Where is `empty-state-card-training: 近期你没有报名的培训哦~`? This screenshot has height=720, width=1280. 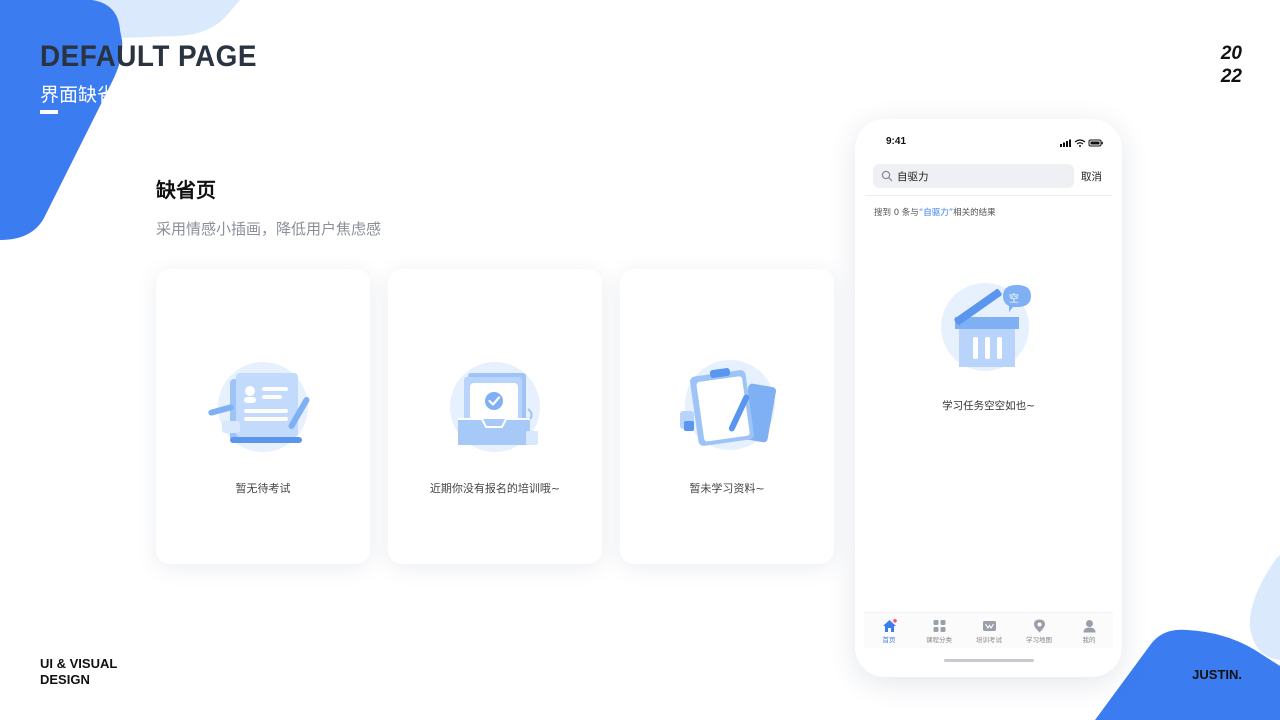 empty-state-card-training: 近期你没有报名的培训哦~ is located at coordinates (495, 416).